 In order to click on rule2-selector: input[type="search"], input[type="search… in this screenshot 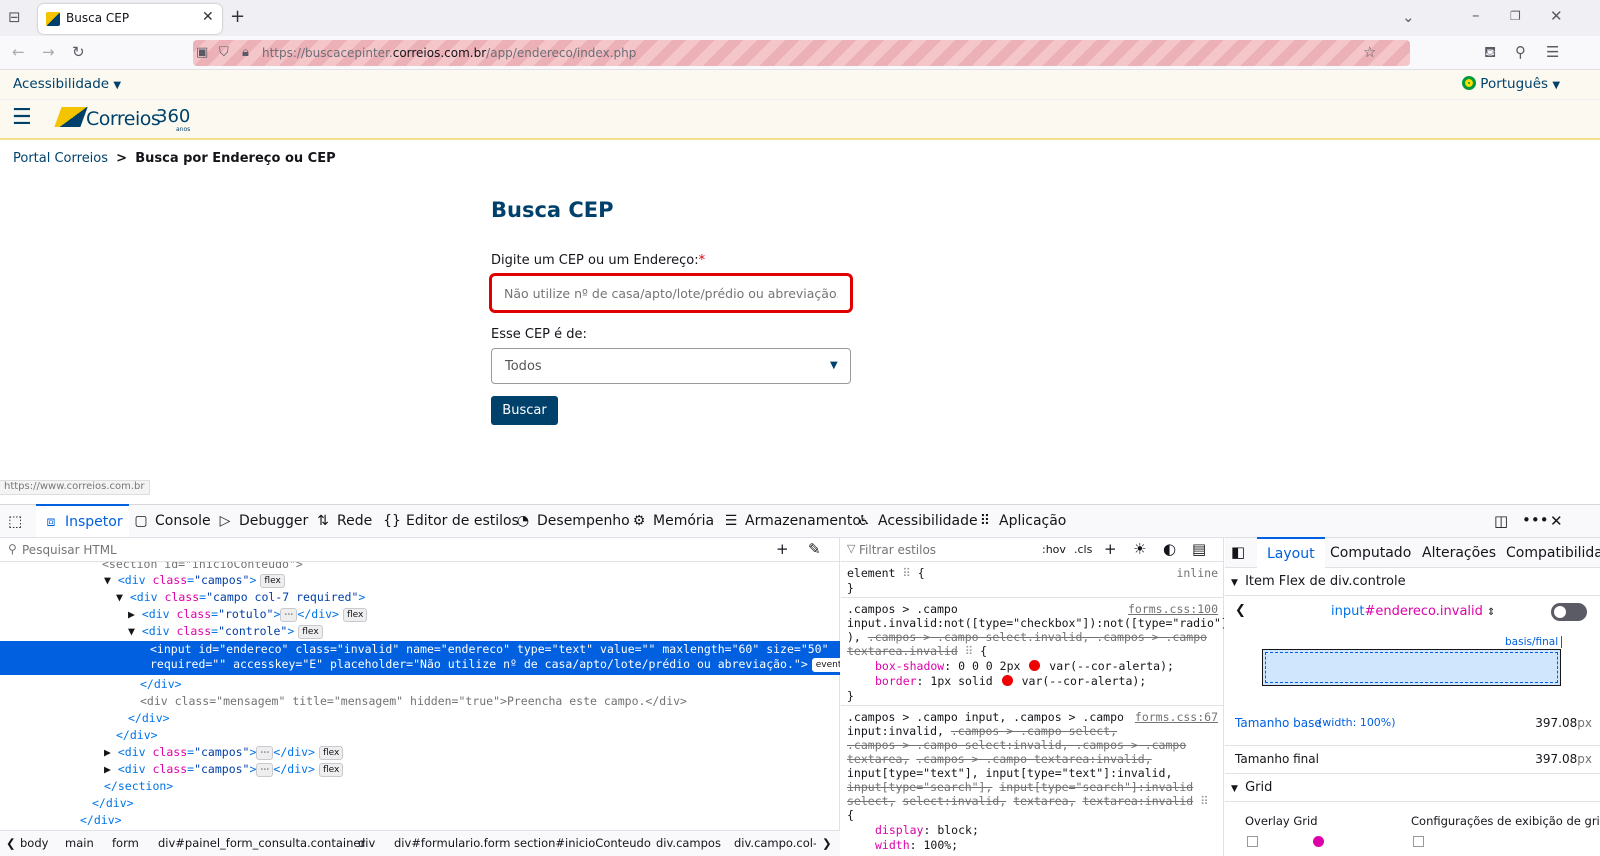, I will do `click(1020, 787)`.